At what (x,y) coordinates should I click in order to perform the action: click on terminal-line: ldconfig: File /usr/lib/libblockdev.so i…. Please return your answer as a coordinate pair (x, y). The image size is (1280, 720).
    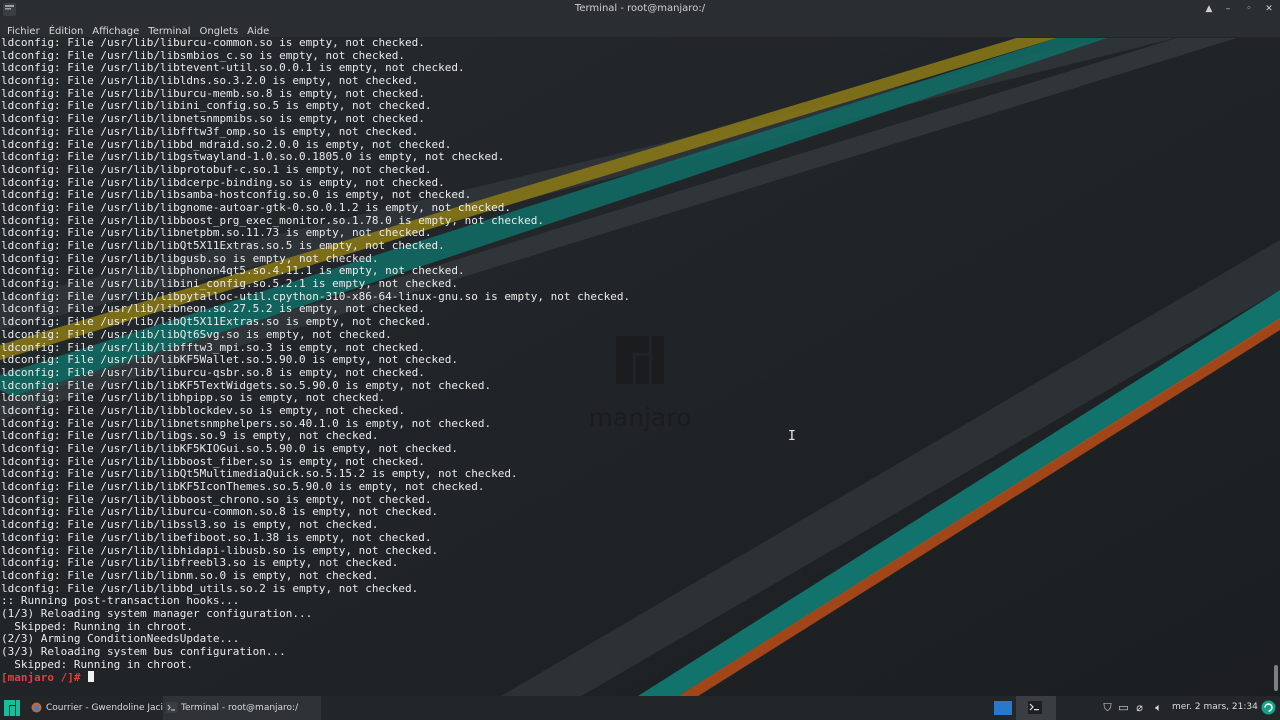
    Looking at the image, I should click on (203, 410).